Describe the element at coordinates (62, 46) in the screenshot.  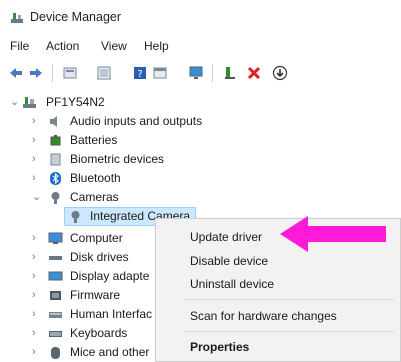
I see `menu-action: Action` at that location.